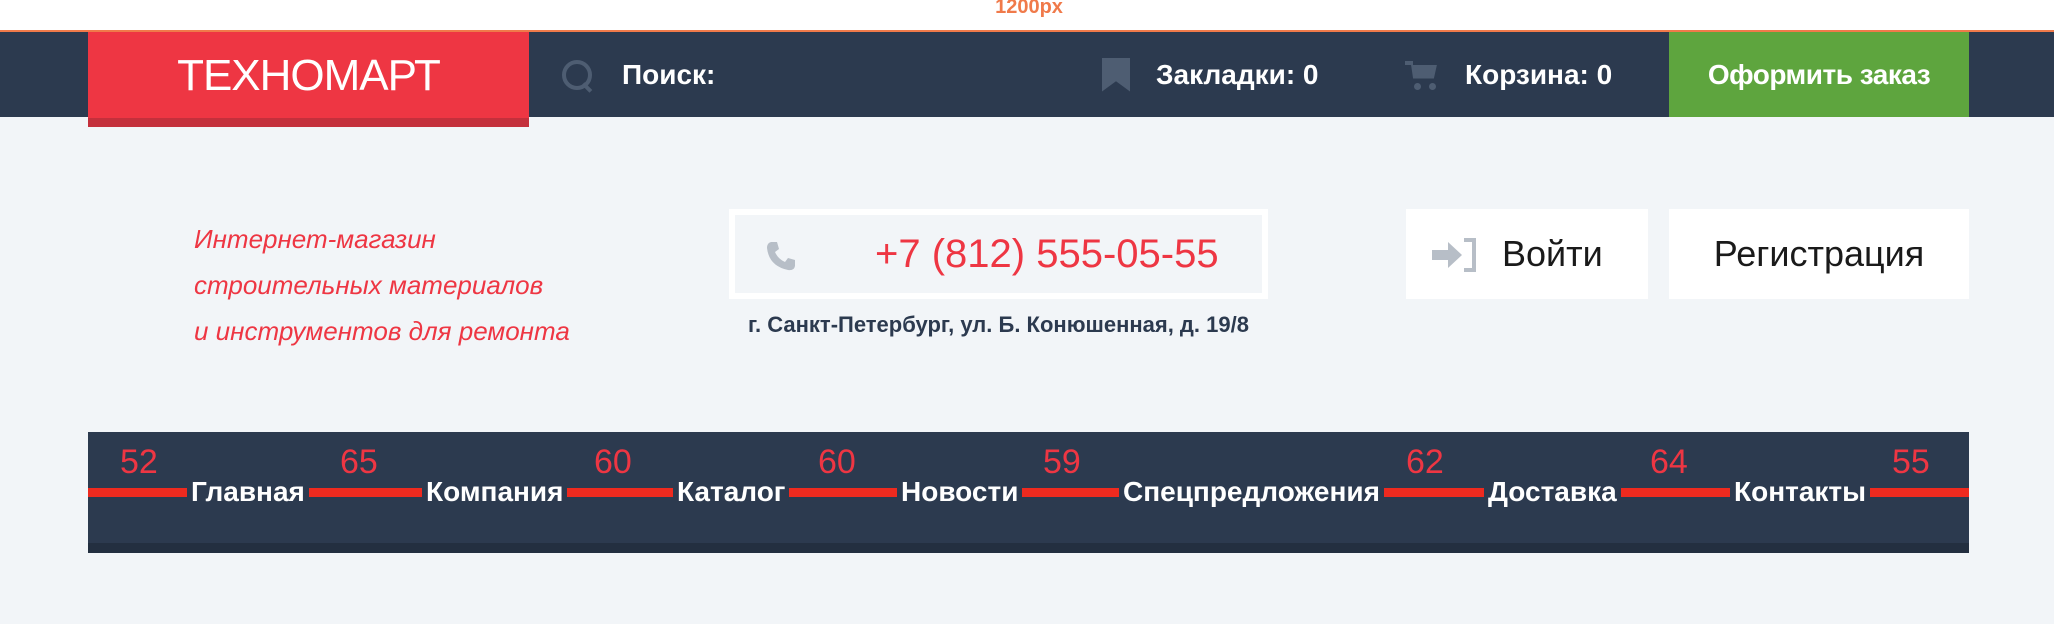 This screenshot has width=2054, height=624. What do you see at coordinates (1029, 9) in the screenshot?
I see `ruler-label: 1200px` at bounding box center [1029, 9].